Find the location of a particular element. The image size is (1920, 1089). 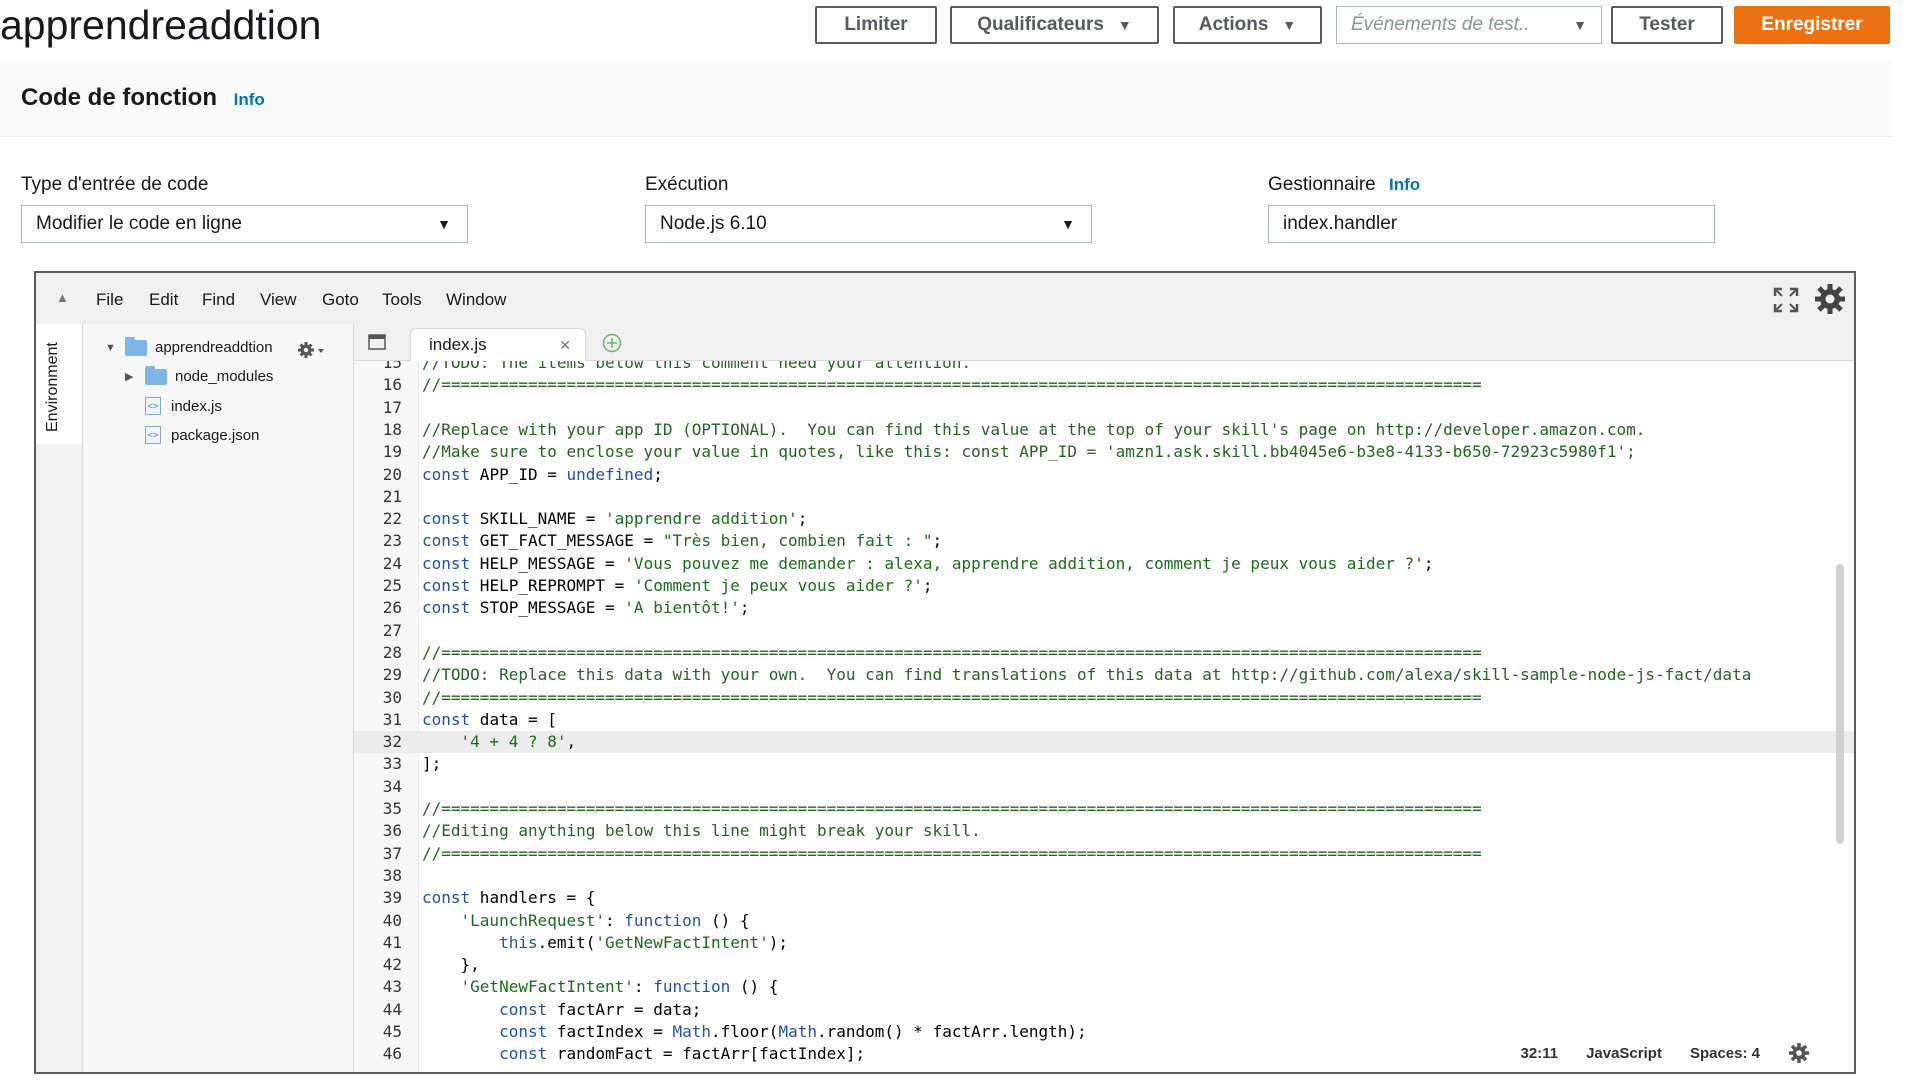

menu-window: Window is located at coordinates (476, 300).